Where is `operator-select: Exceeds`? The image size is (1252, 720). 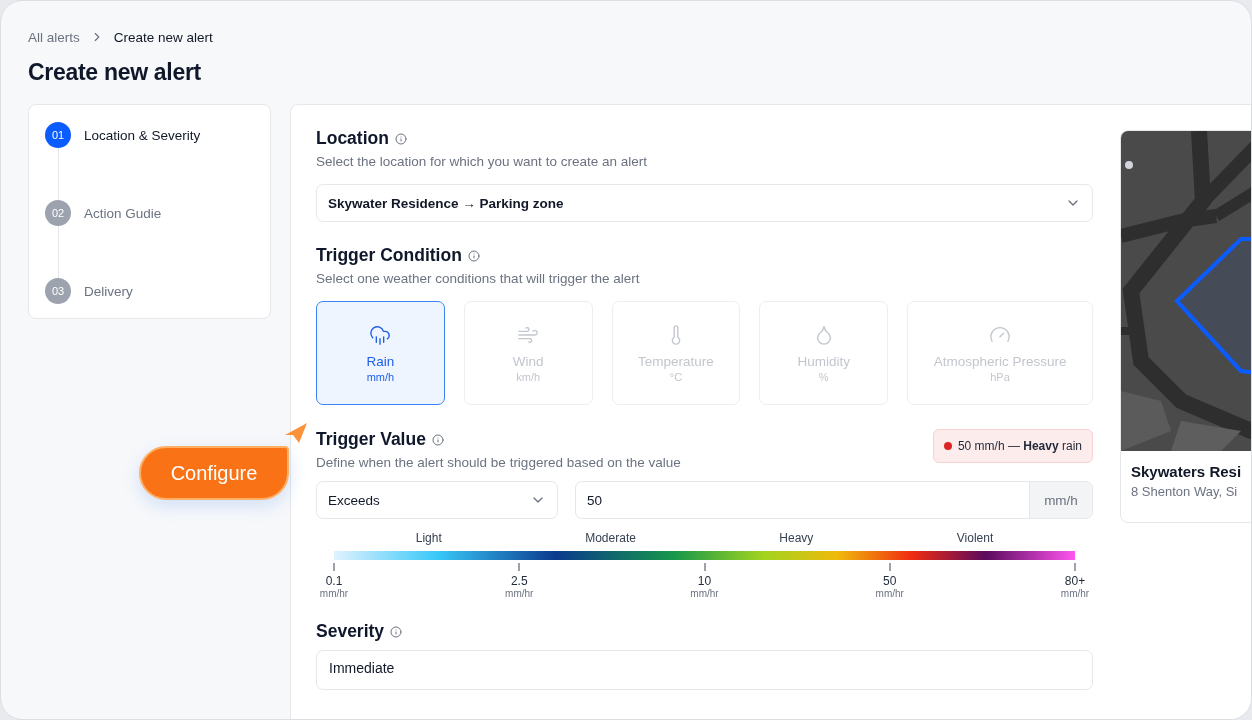
operator-select: Exceeds is located at coordinates (437, 500).